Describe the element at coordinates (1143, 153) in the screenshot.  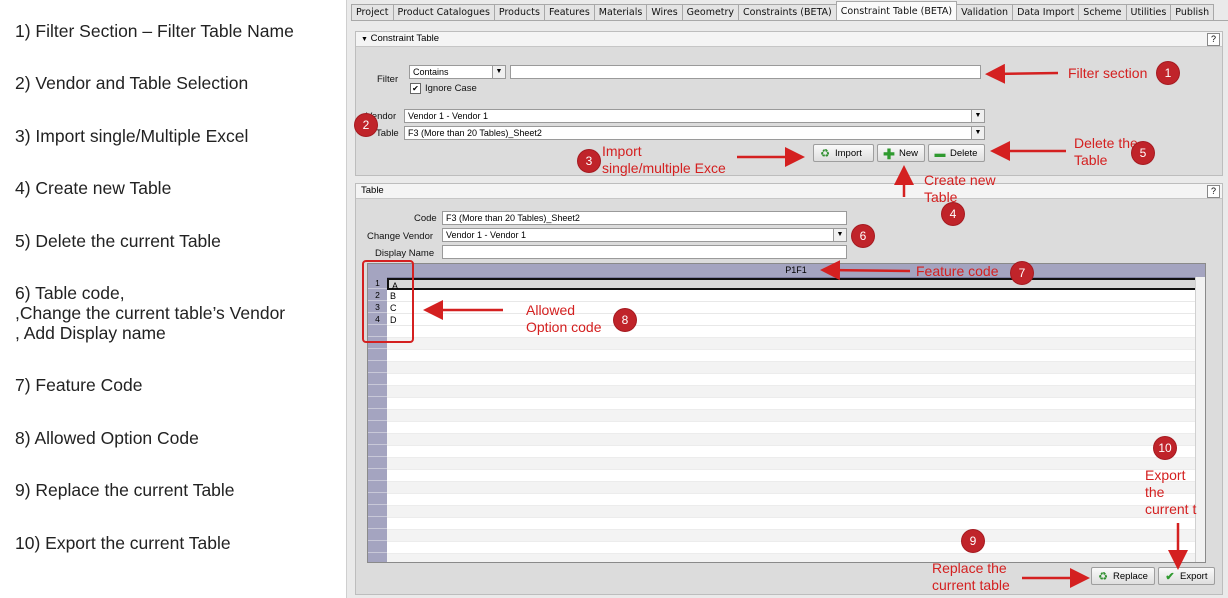
I see `badge-5: 5` at that location.